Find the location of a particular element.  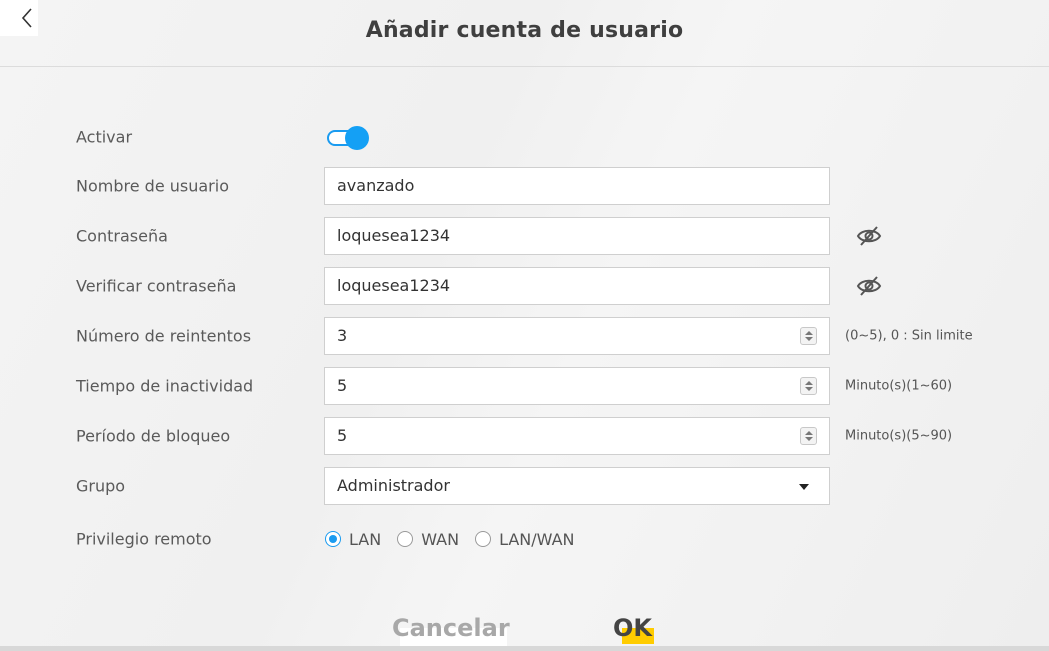

header: Añadir cuenta de usuario is located at coordinates (524, 33).